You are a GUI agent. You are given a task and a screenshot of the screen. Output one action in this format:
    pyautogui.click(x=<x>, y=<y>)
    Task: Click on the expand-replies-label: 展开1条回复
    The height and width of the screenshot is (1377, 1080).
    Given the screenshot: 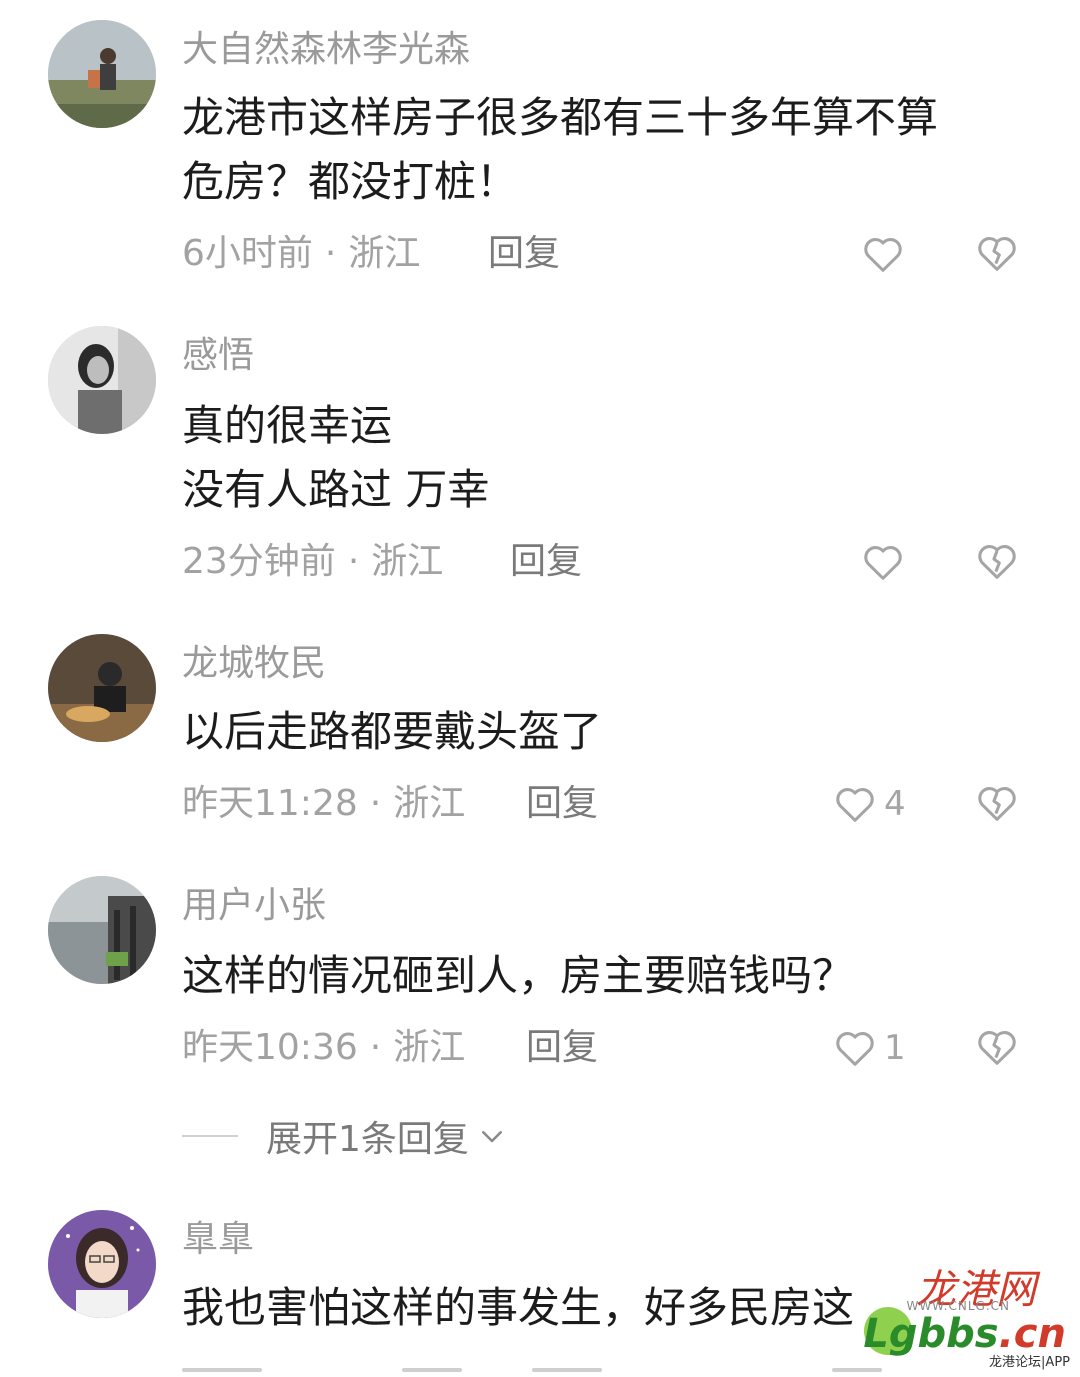 What is the action you would take?
    pyautogui.click(x=367, y=1139)
    